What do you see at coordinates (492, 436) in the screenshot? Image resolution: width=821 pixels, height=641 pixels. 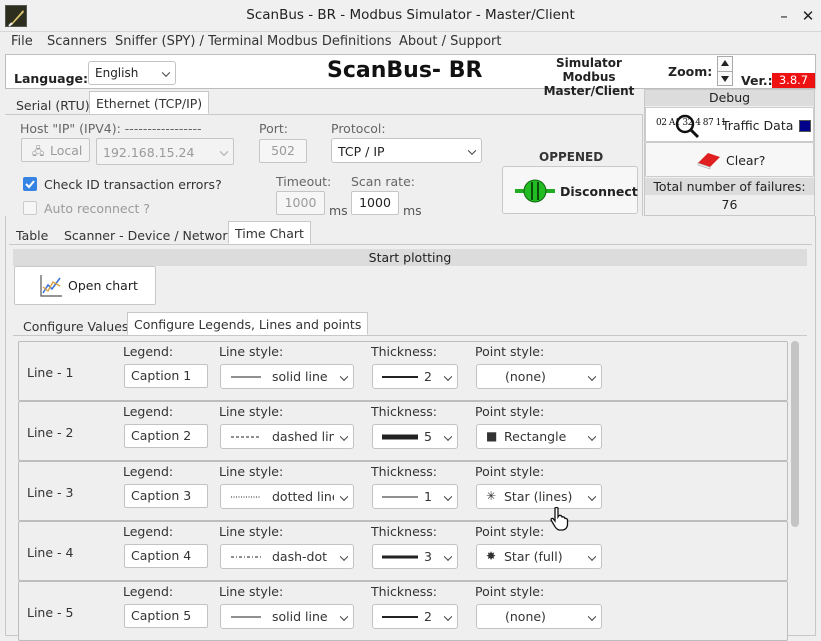 I see `point-shape-icon: ■` at bounding box center [492, 436].